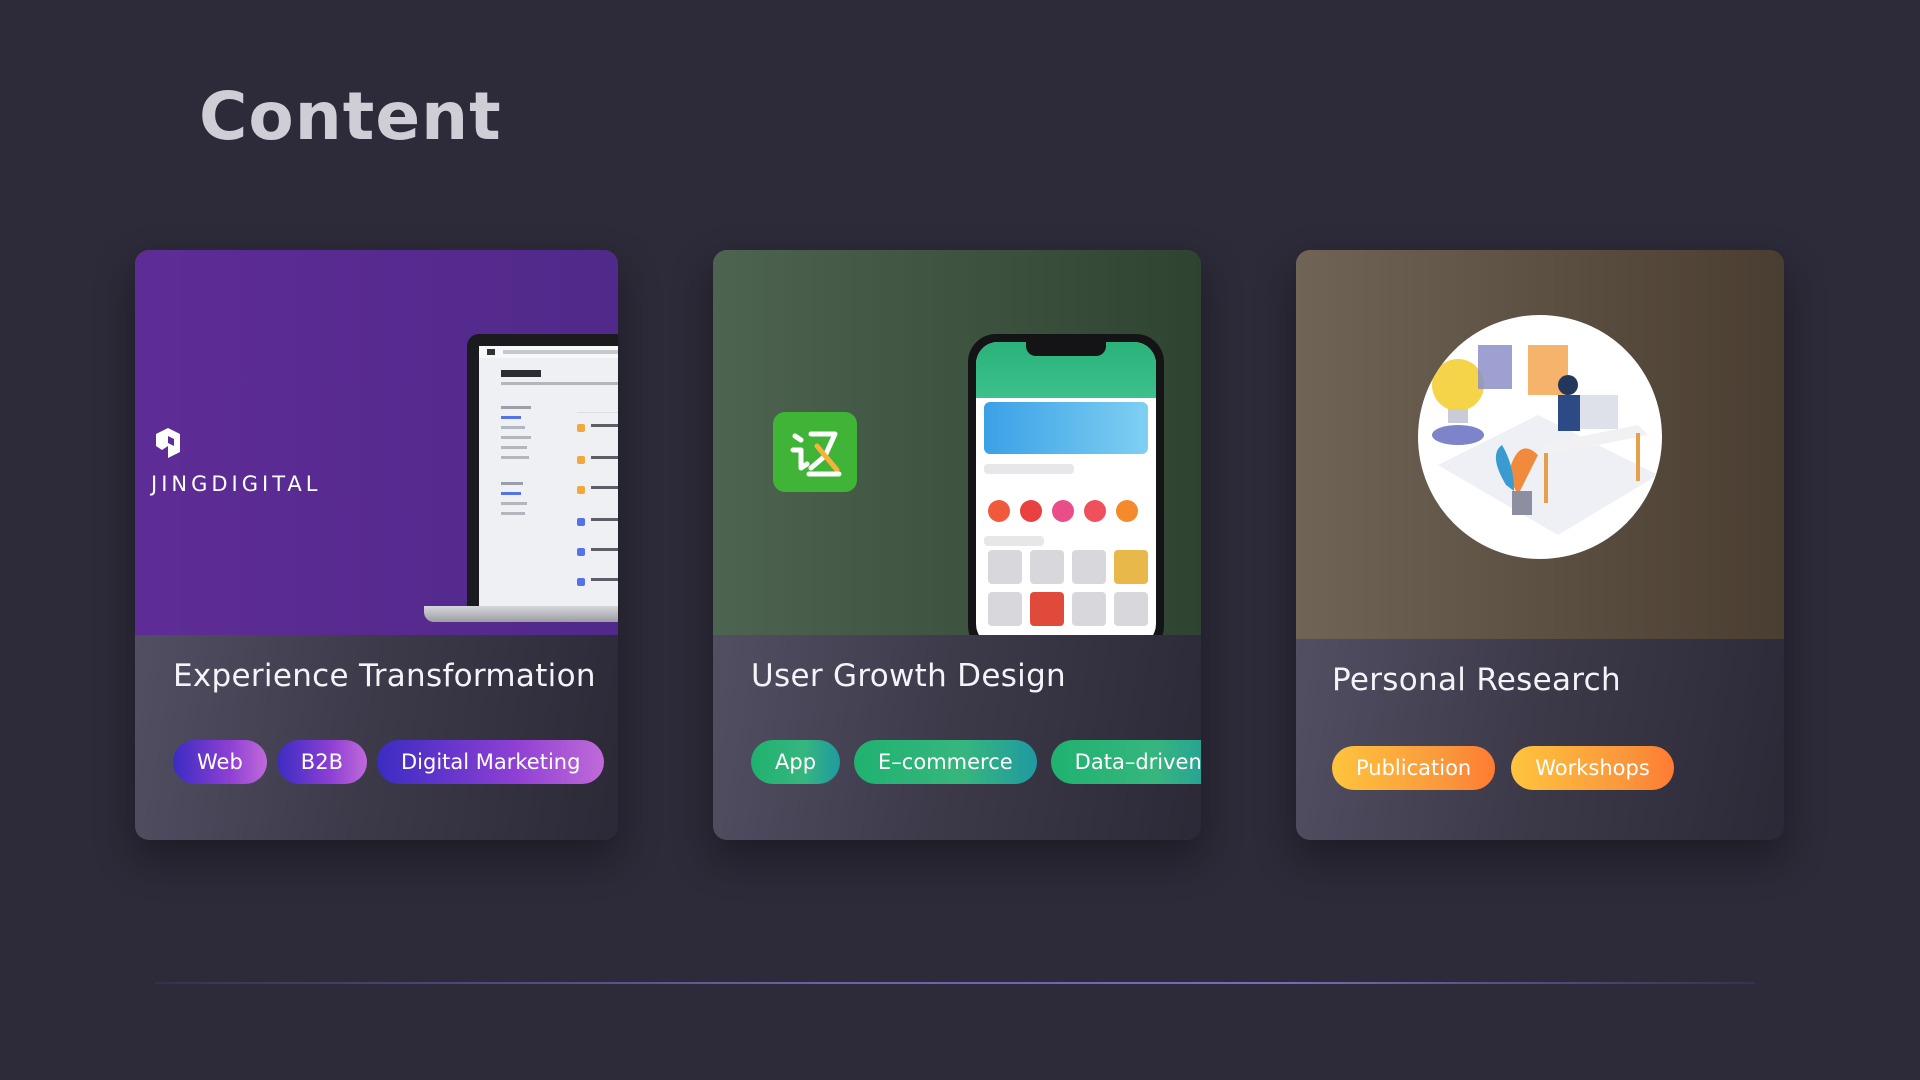 The width and height of the screenshot is (1920, 1080). Describe the element at coordinates (1476, 680) in the screenshot. I see `card-title: Personal Research` at that location.